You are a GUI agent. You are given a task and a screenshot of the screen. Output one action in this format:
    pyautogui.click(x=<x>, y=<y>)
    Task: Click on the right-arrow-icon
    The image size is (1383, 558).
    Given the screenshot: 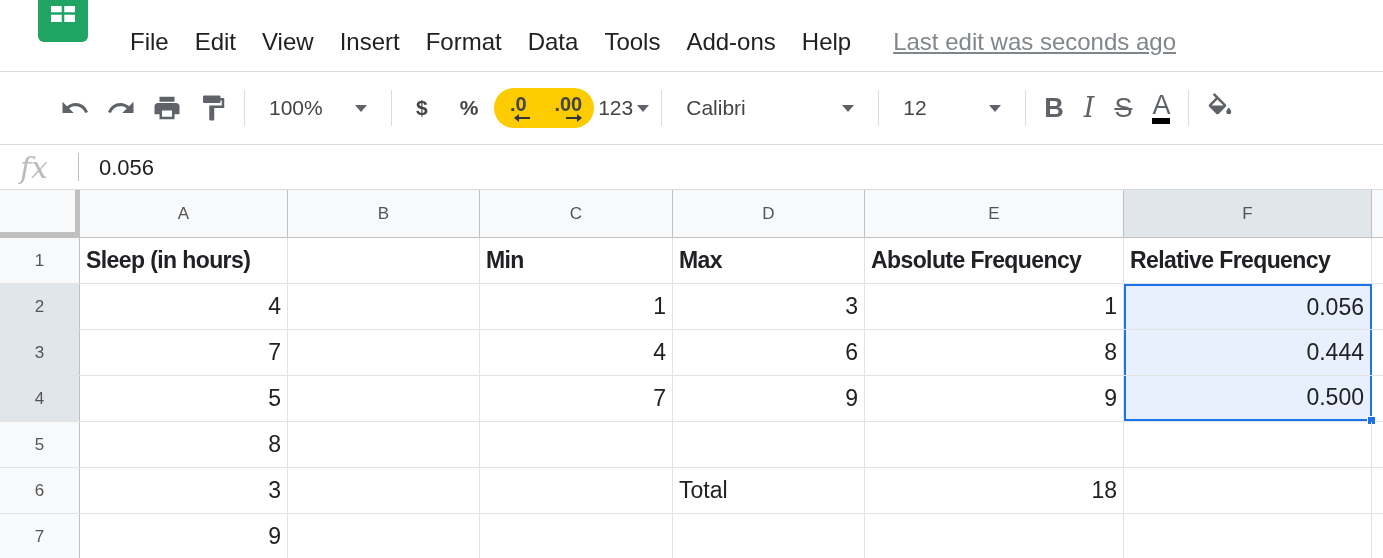 What is the action you would take?
    pyautogui.click(x=574, y=118)
    